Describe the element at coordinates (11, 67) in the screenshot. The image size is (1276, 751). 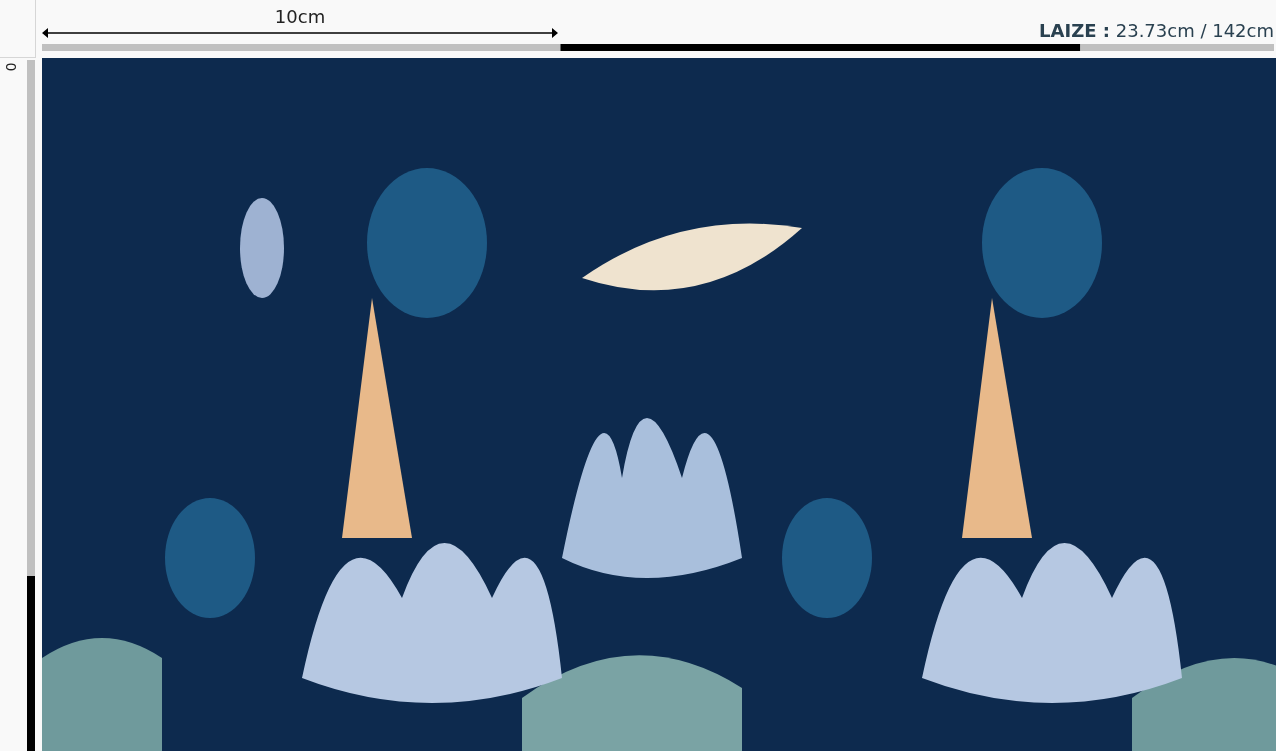
I see `origin-label: 0` at that location.